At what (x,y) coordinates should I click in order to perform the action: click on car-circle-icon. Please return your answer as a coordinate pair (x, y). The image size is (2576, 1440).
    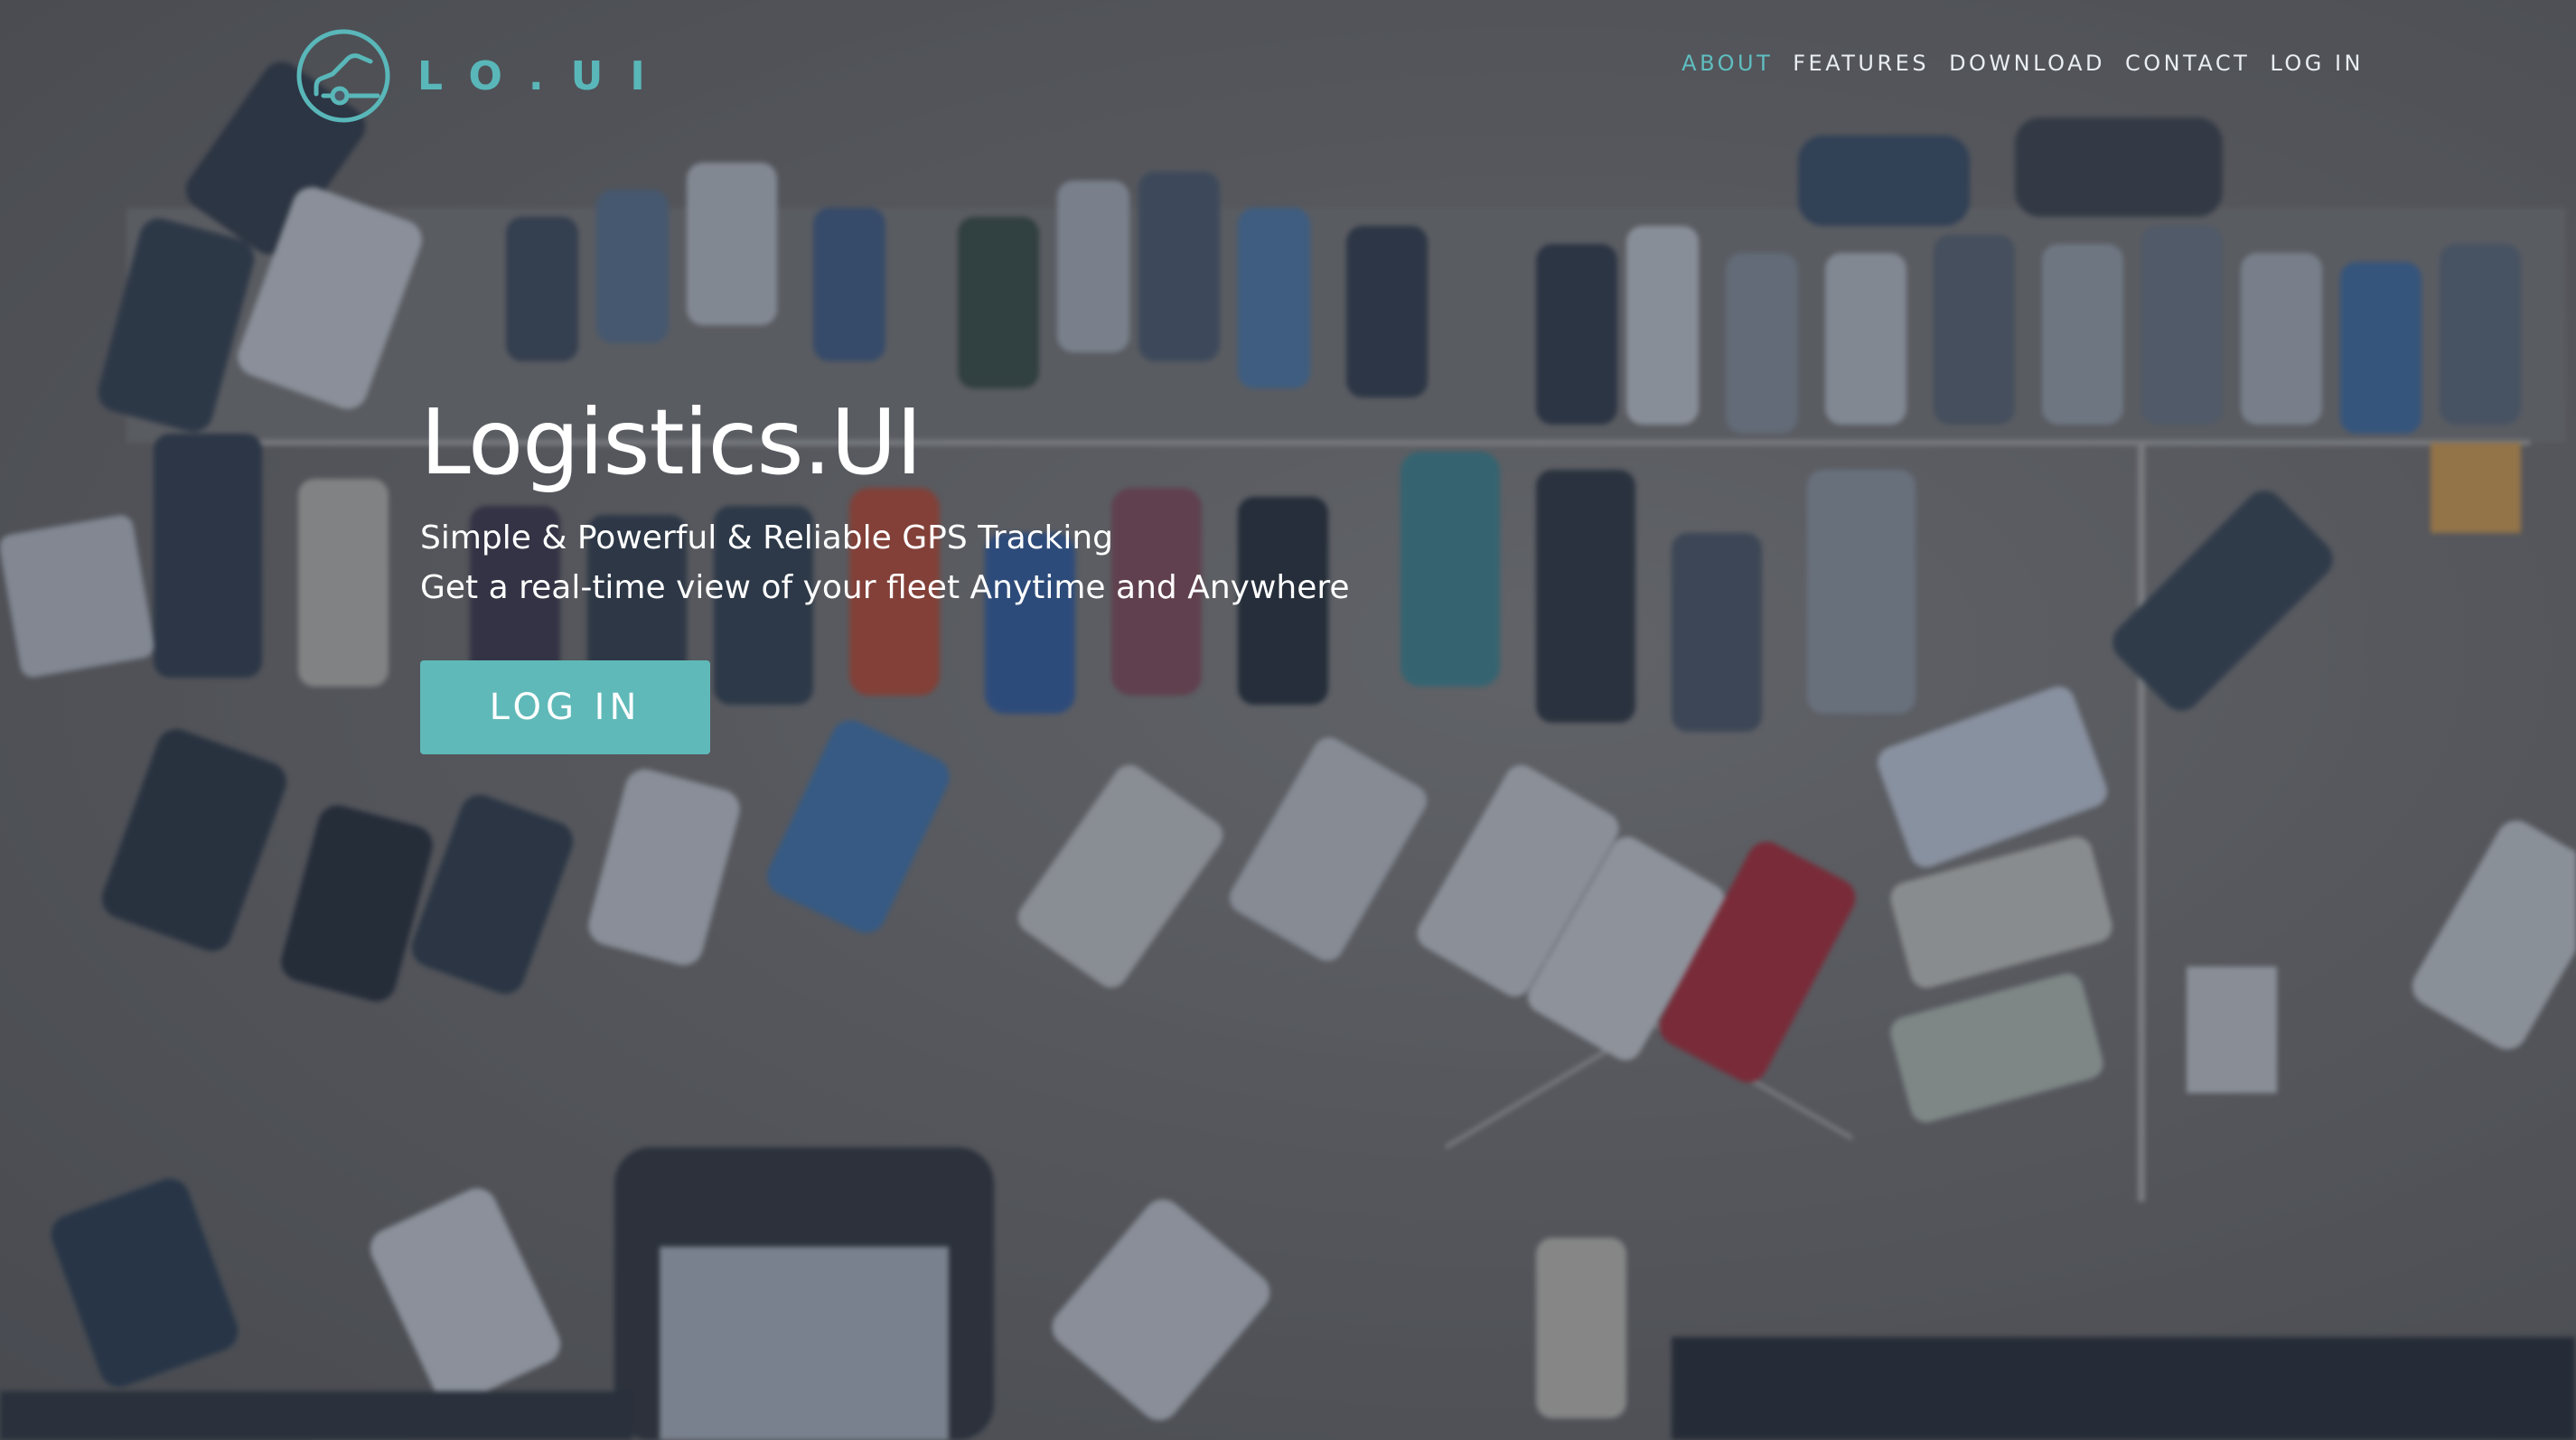
    Looking at the image, I should click on (343, 76).